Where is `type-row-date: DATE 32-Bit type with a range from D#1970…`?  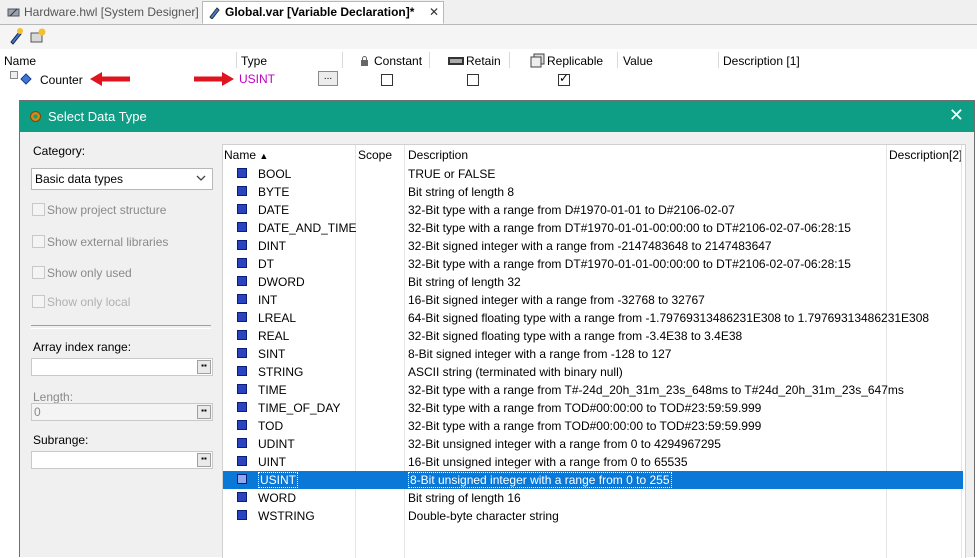
type-row-date: DATE 32-Bit type with a range from D#1970… is located at coordinates (593, 210).